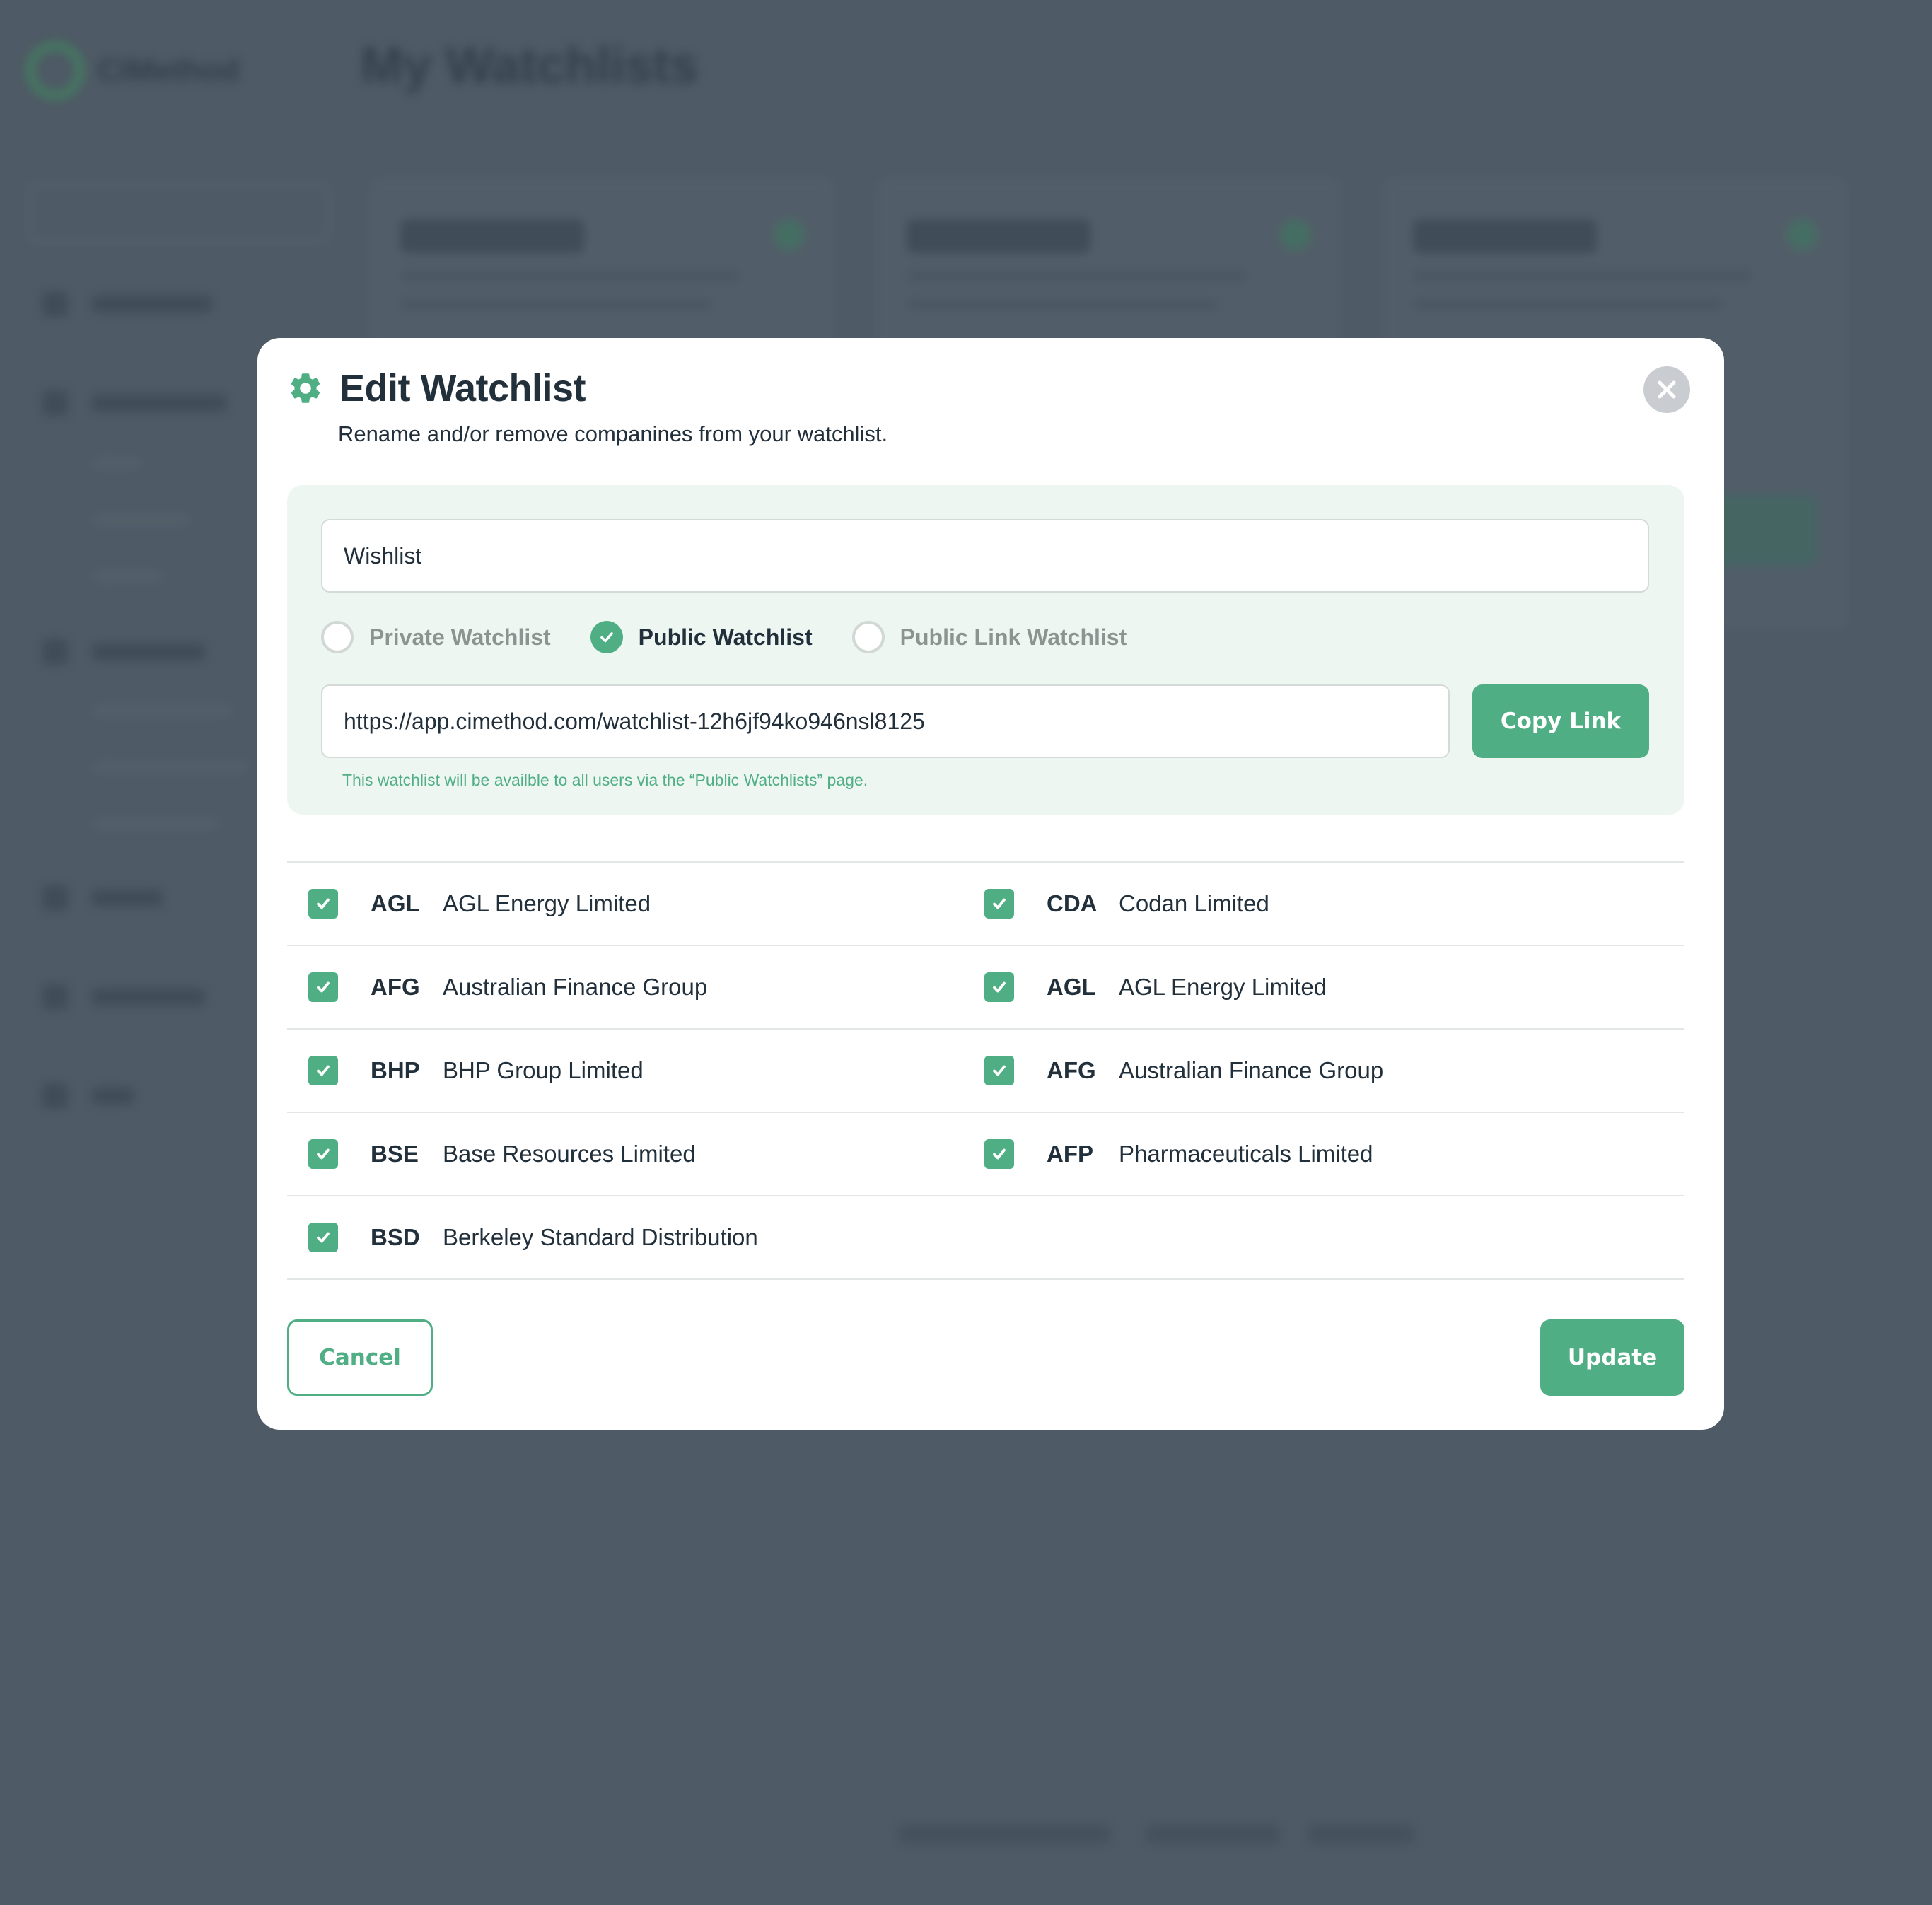  Describe the element at coordinates (169, 70) in the screenshot. I see `logo-text: CIMethod` at that location.